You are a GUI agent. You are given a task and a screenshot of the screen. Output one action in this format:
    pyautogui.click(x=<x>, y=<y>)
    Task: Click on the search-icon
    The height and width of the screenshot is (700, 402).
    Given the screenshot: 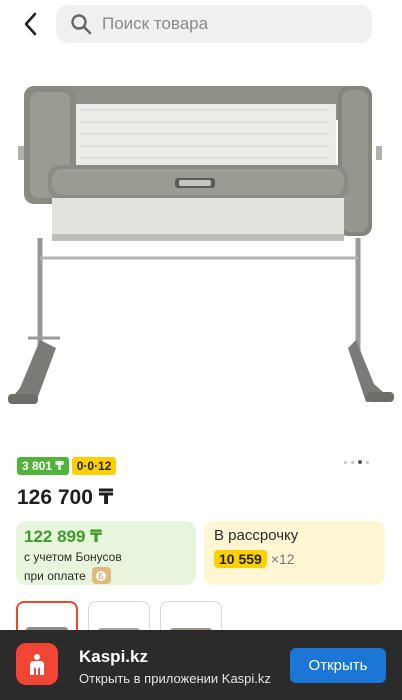 What is the action you would take?
    pyautogui.click(x=81, y=24)
    